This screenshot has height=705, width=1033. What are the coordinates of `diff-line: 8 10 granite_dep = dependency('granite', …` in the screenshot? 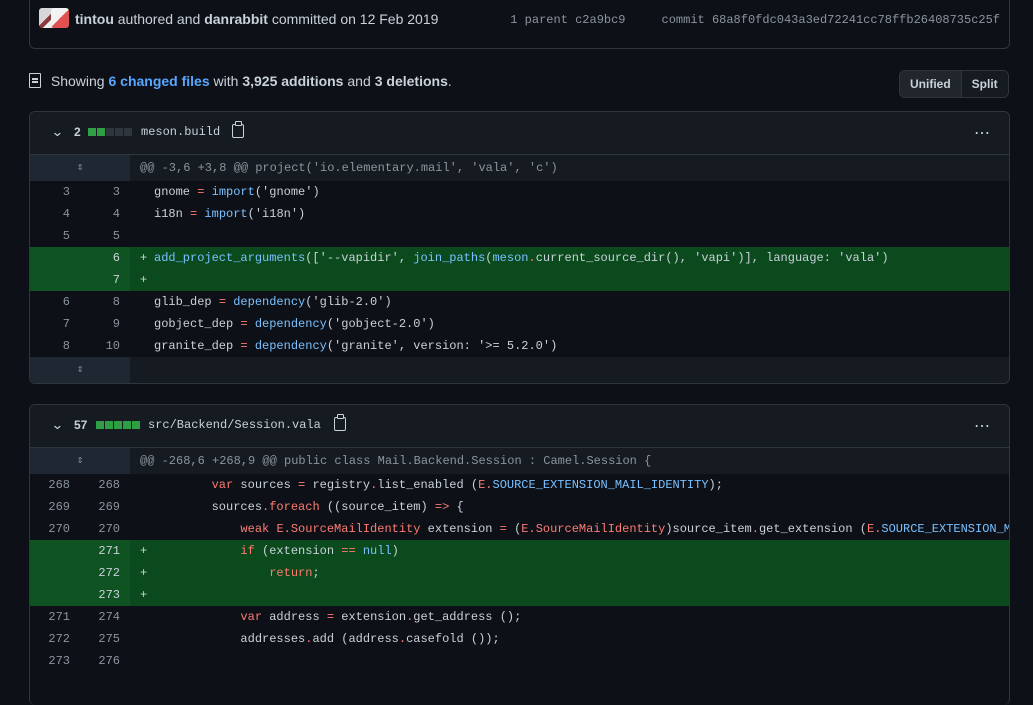 It's located at (519, 346).